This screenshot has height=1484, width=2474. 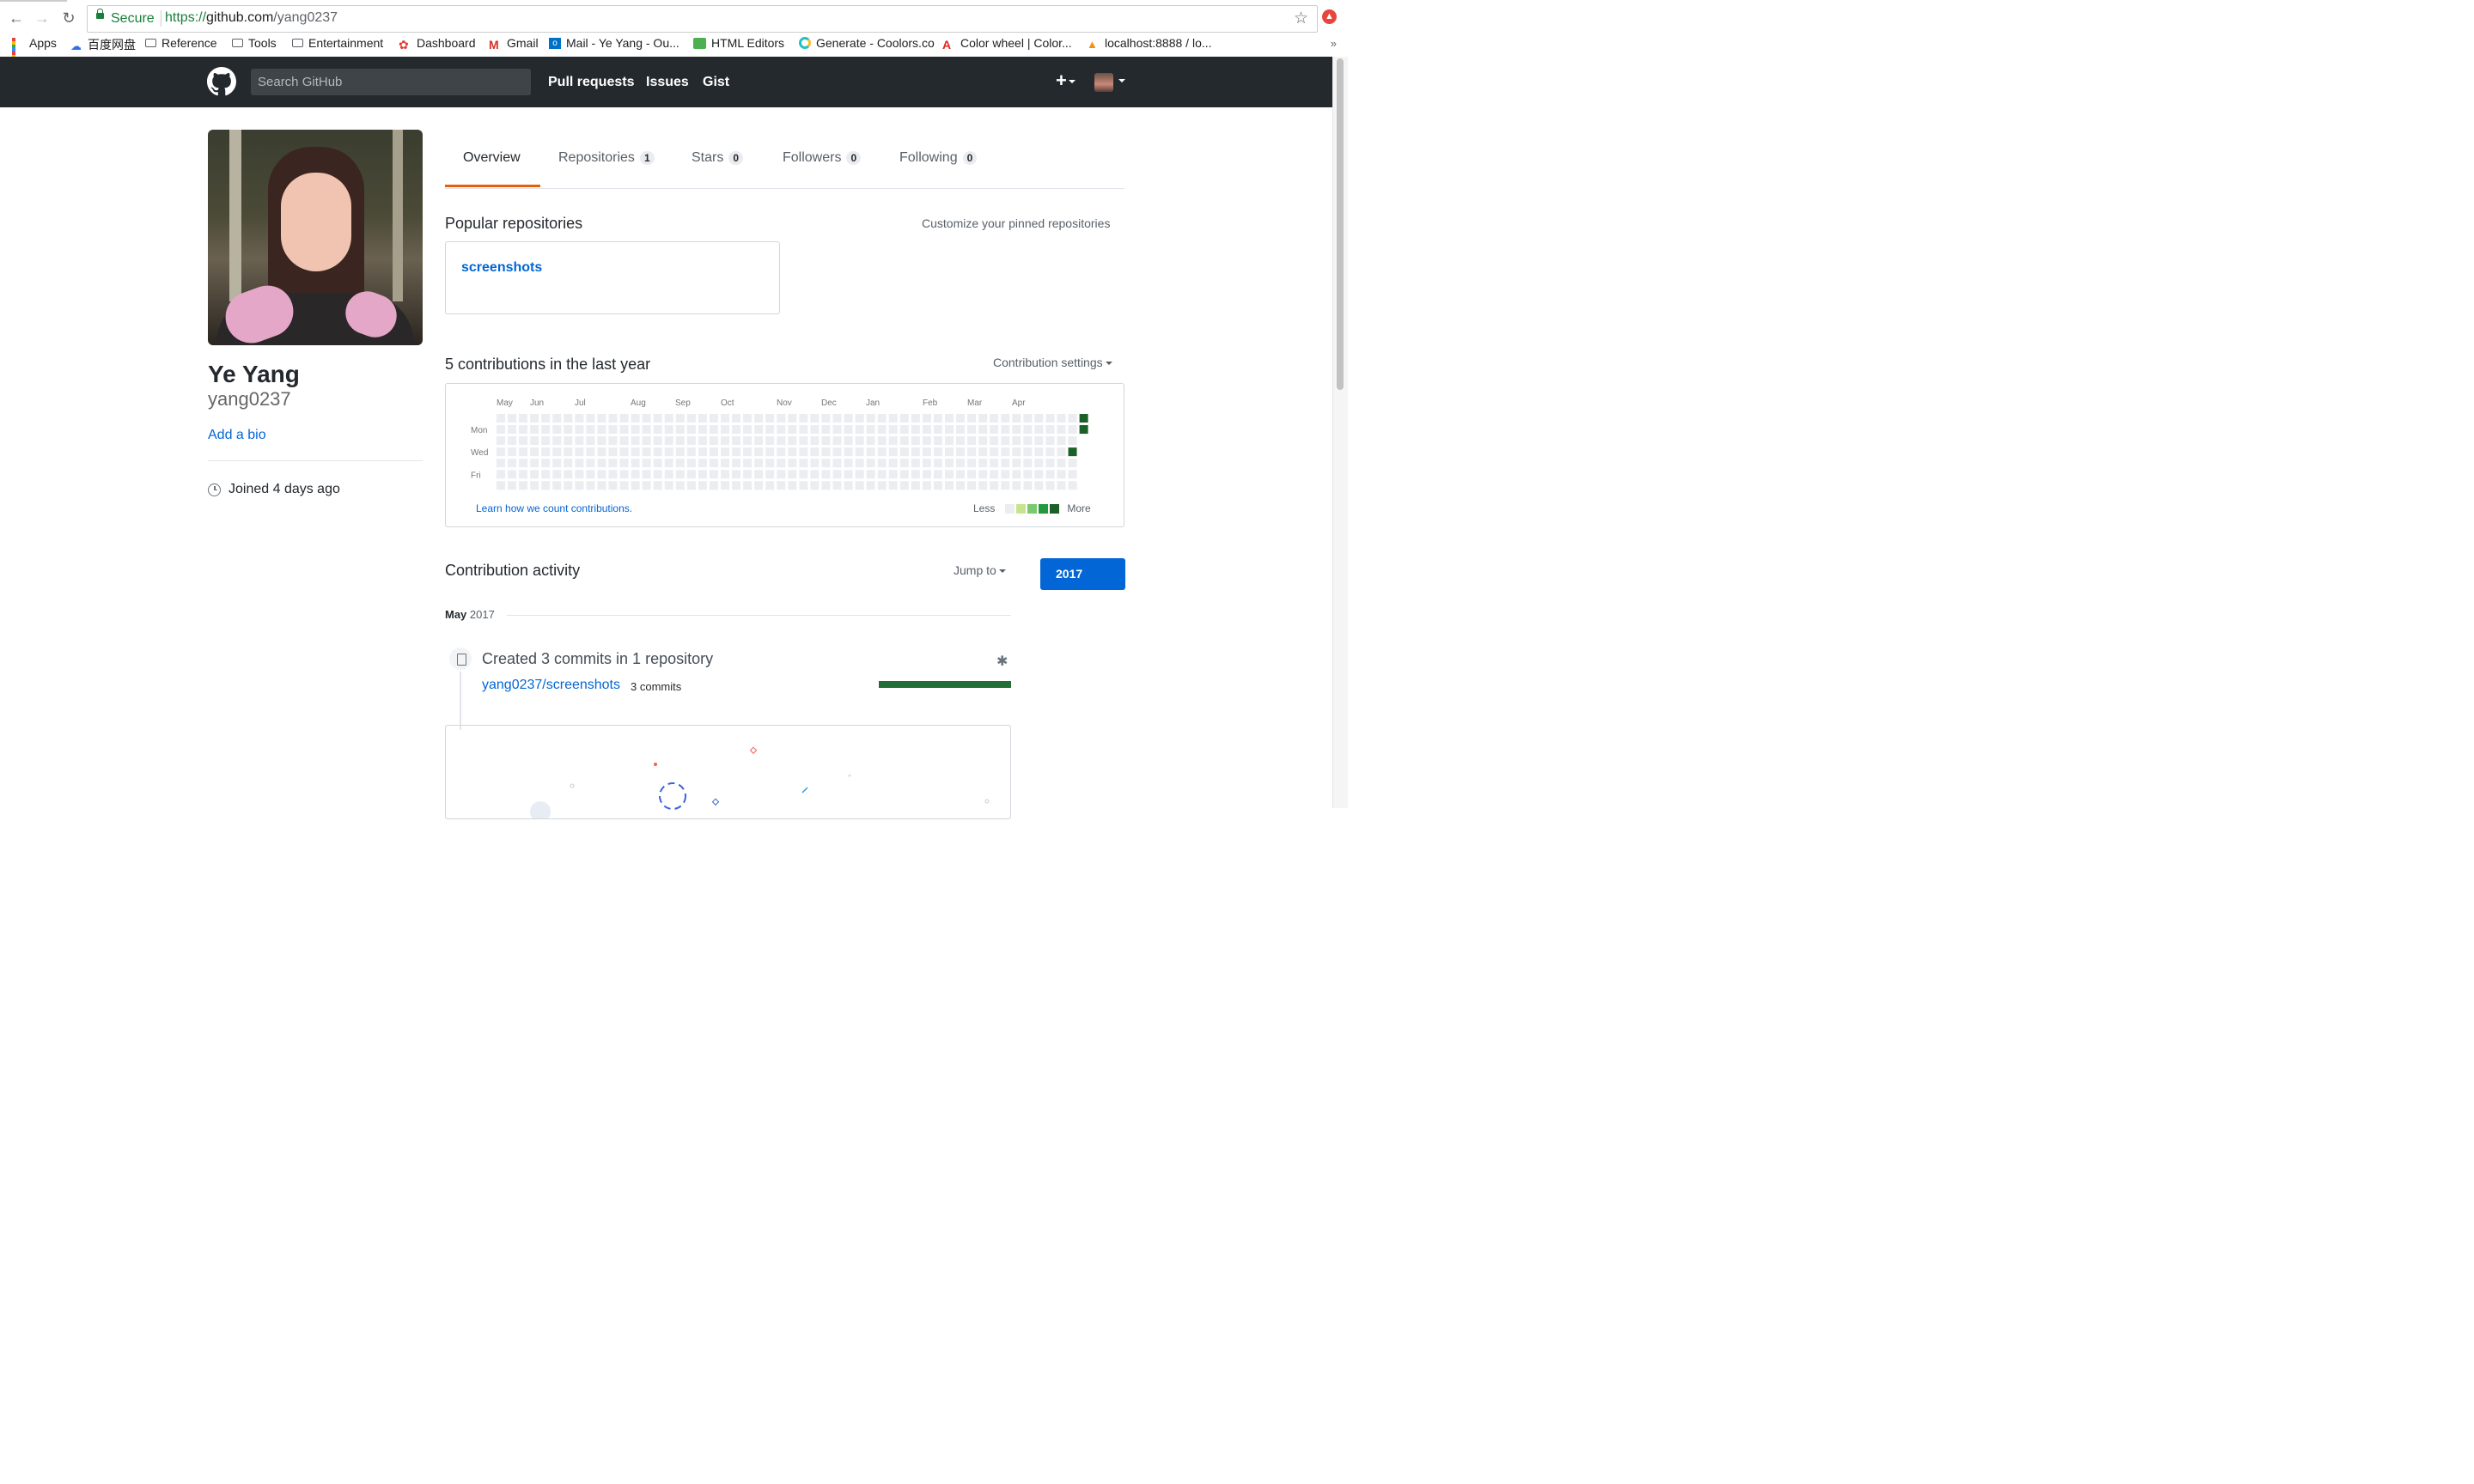 I want to click on nav-pull-requests: Pull requests, so click(x=591, y=82).